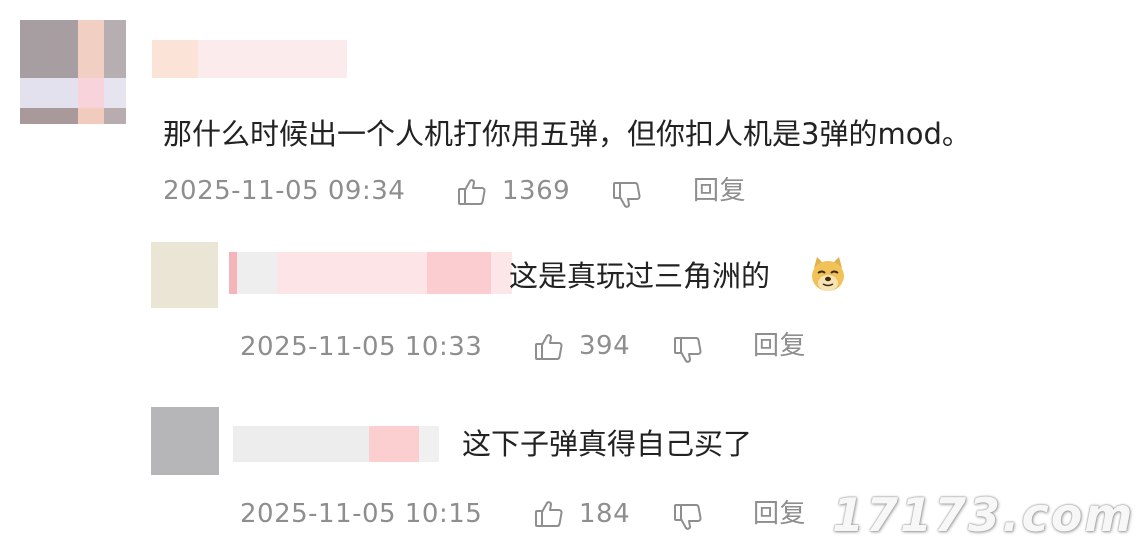 The width and height of the screenshot is (1146, 560). I want to click on comment-text: 这下子弹真得自己买了, so click(607, 444).